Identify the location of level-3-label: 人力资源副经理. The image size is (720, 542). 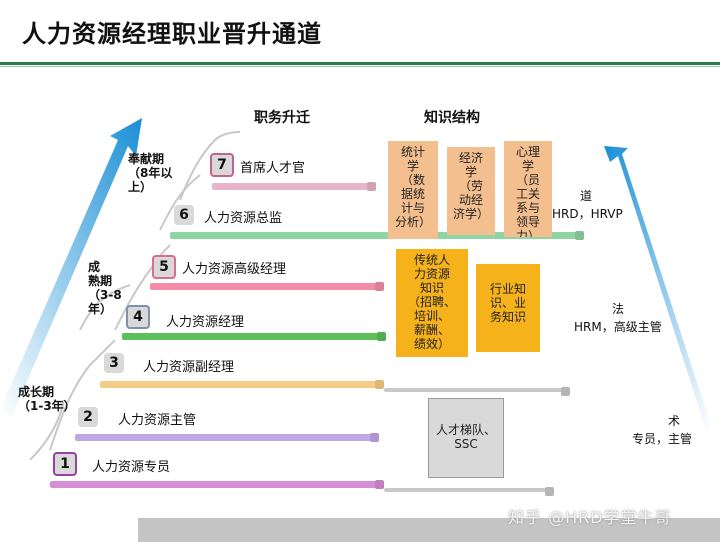
(189, 367).